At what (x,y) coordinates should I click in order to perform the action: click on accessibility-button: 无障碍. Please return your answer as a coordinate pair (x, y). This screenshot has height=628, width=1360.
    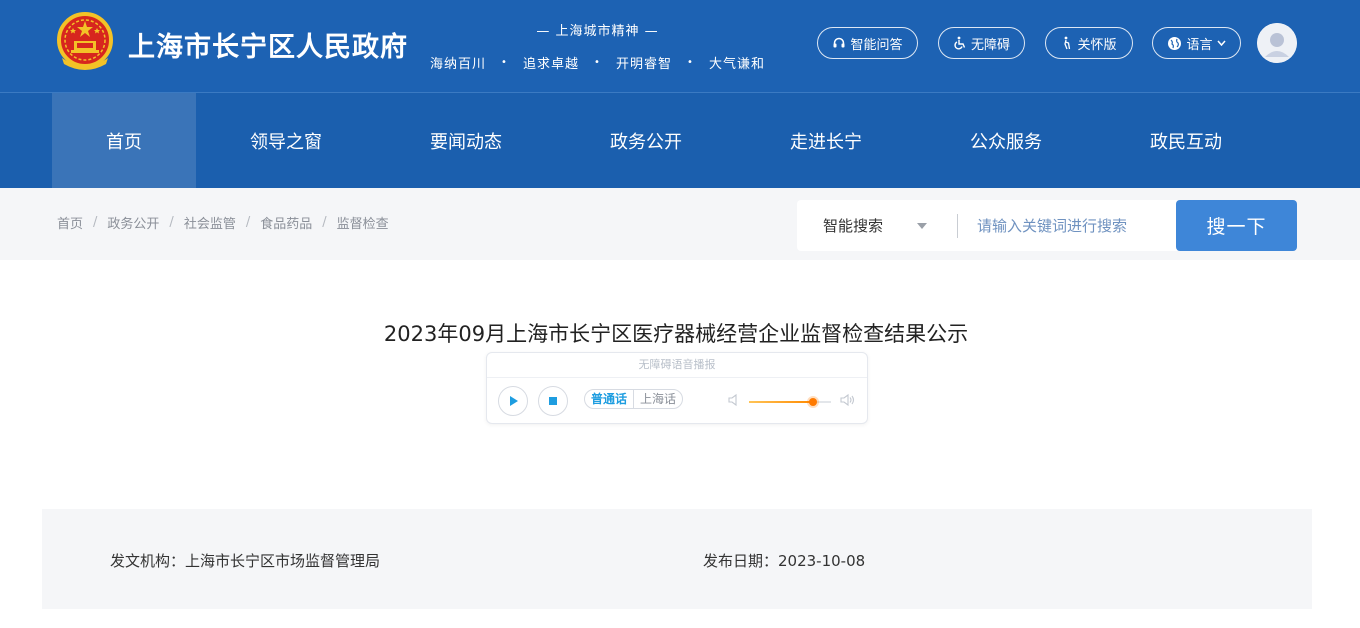
    Looking at the image, I should click on (981, 43).